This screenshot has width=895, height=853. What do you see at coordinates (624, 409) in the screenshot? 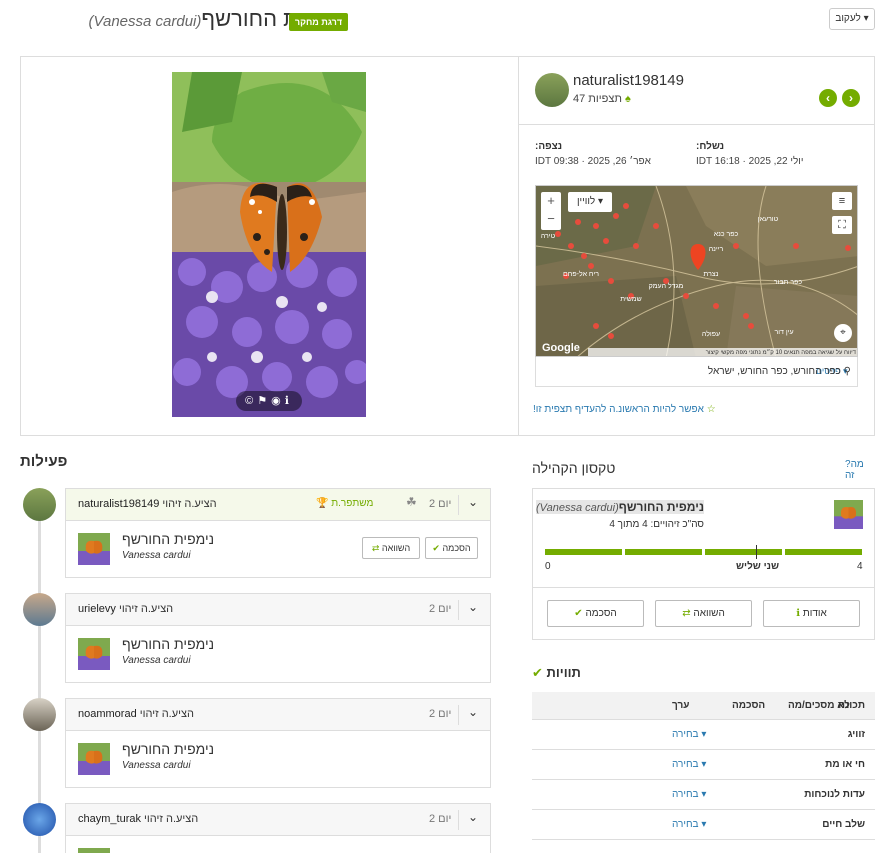
I see `fave-prompt: ☆ אפשר להיות הראשונ.ה להעדיף תצפית זו!` at bounding box center [624, 409].